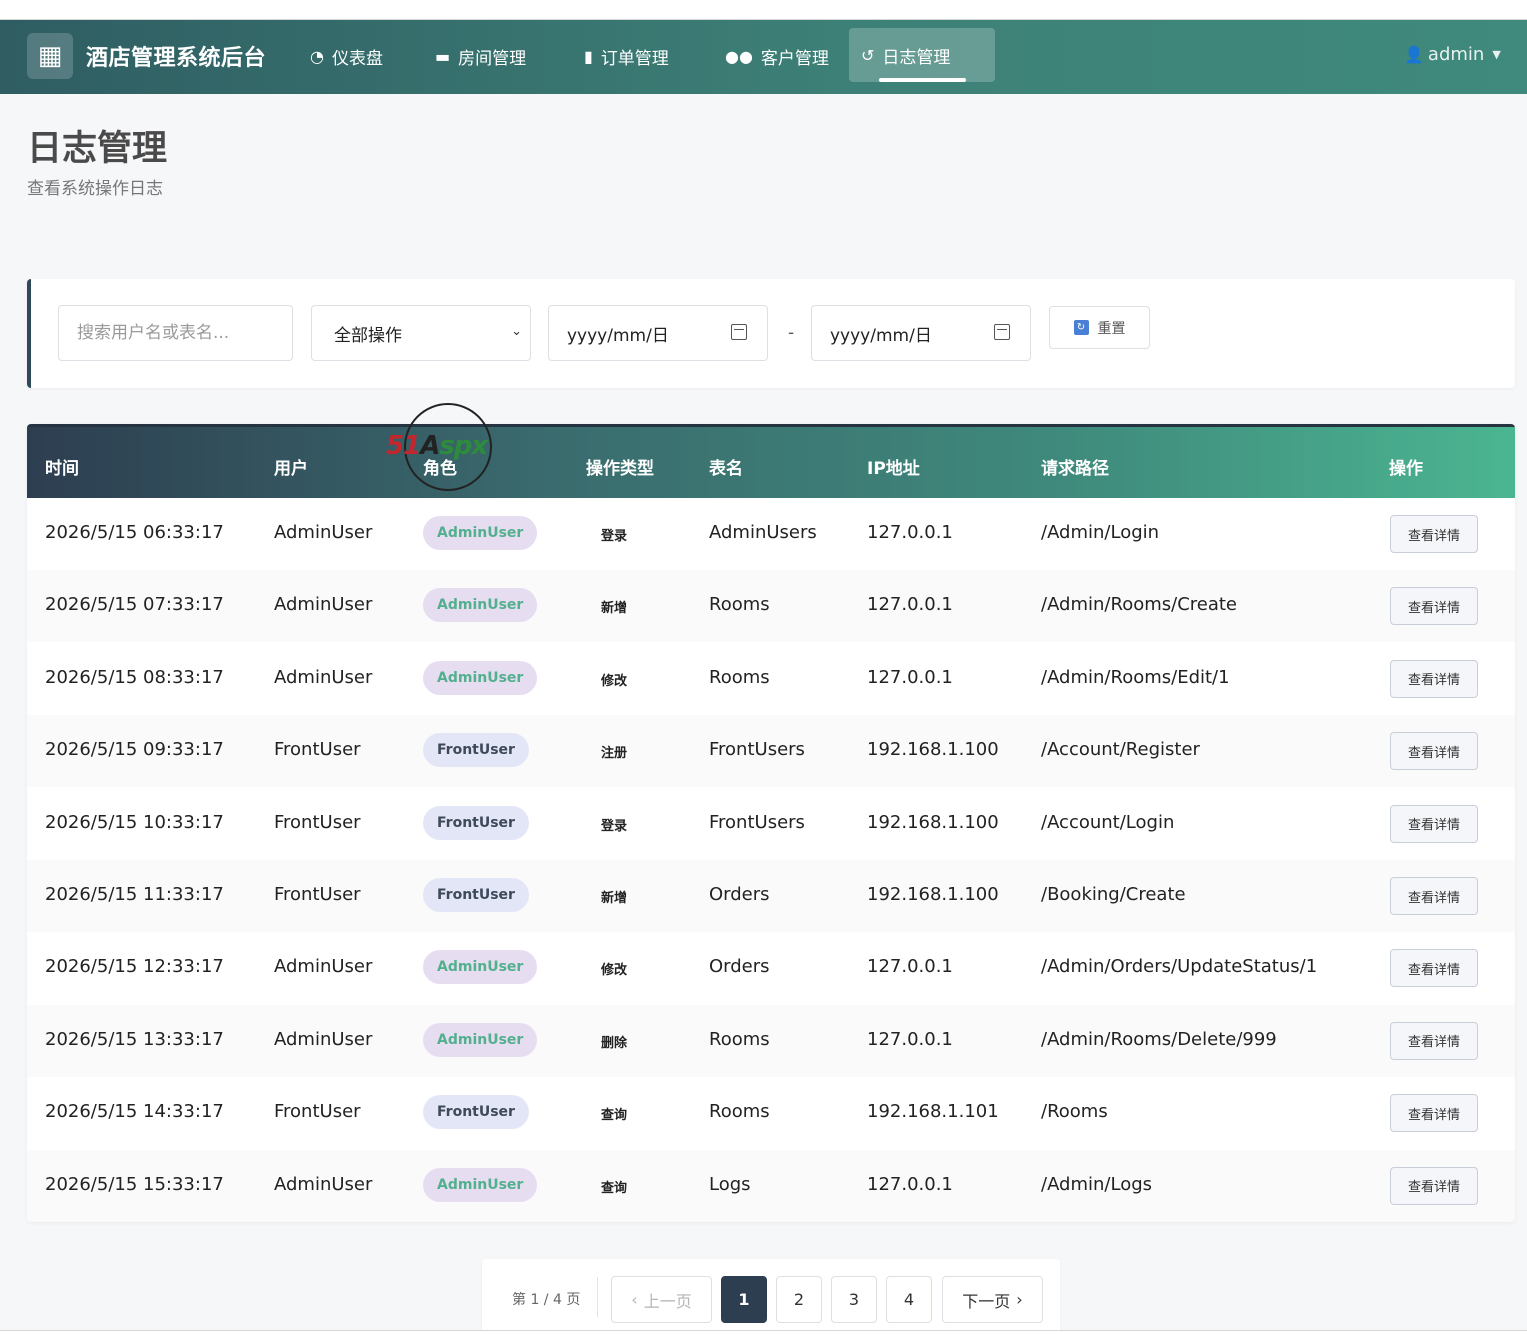  I want to click on date-from-value: yyyy/mm/日, so click(618, 335).